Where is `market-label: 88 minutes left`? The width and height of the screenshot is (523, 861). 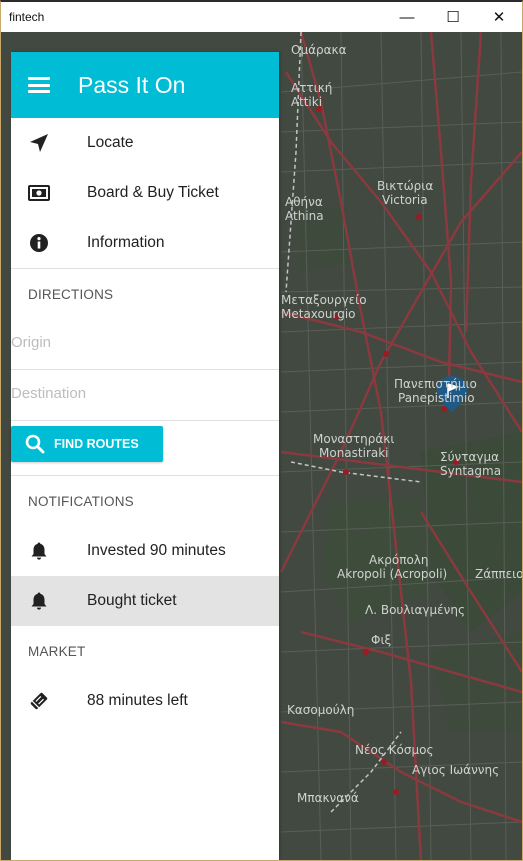
market-label: 88 minutes left is located at coordinates (137, 700).